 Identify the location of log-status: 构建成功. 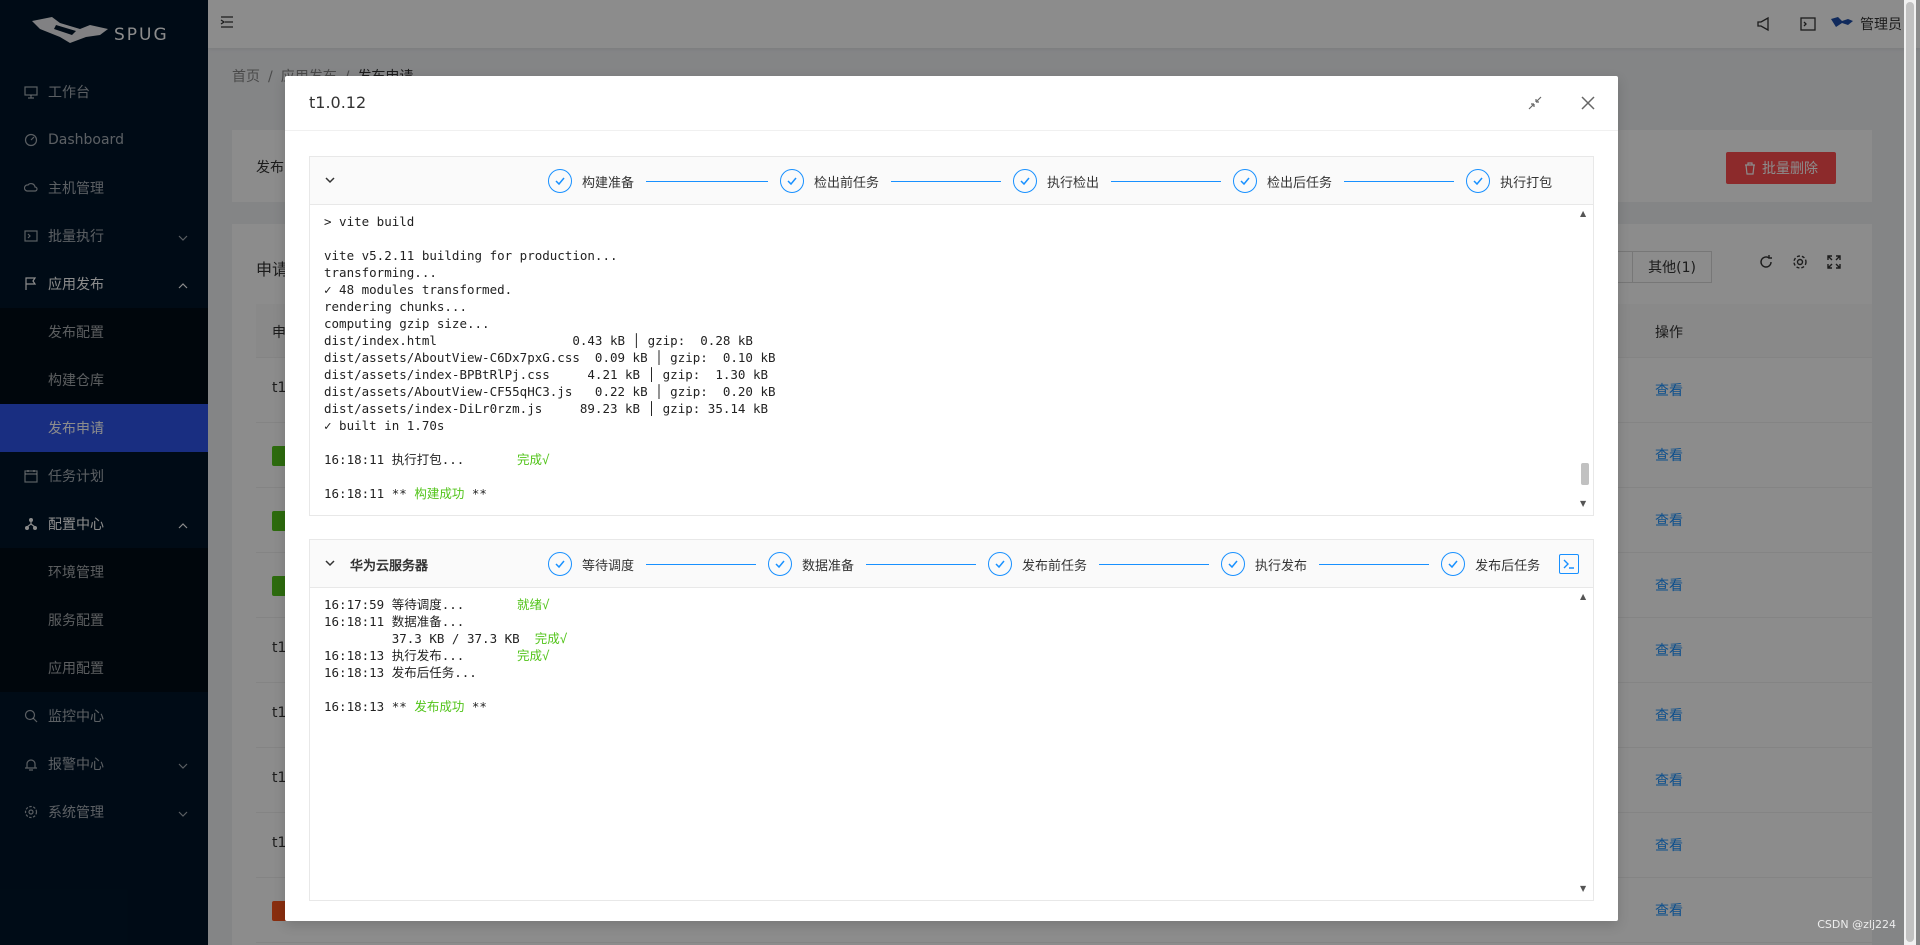
(439, 493).